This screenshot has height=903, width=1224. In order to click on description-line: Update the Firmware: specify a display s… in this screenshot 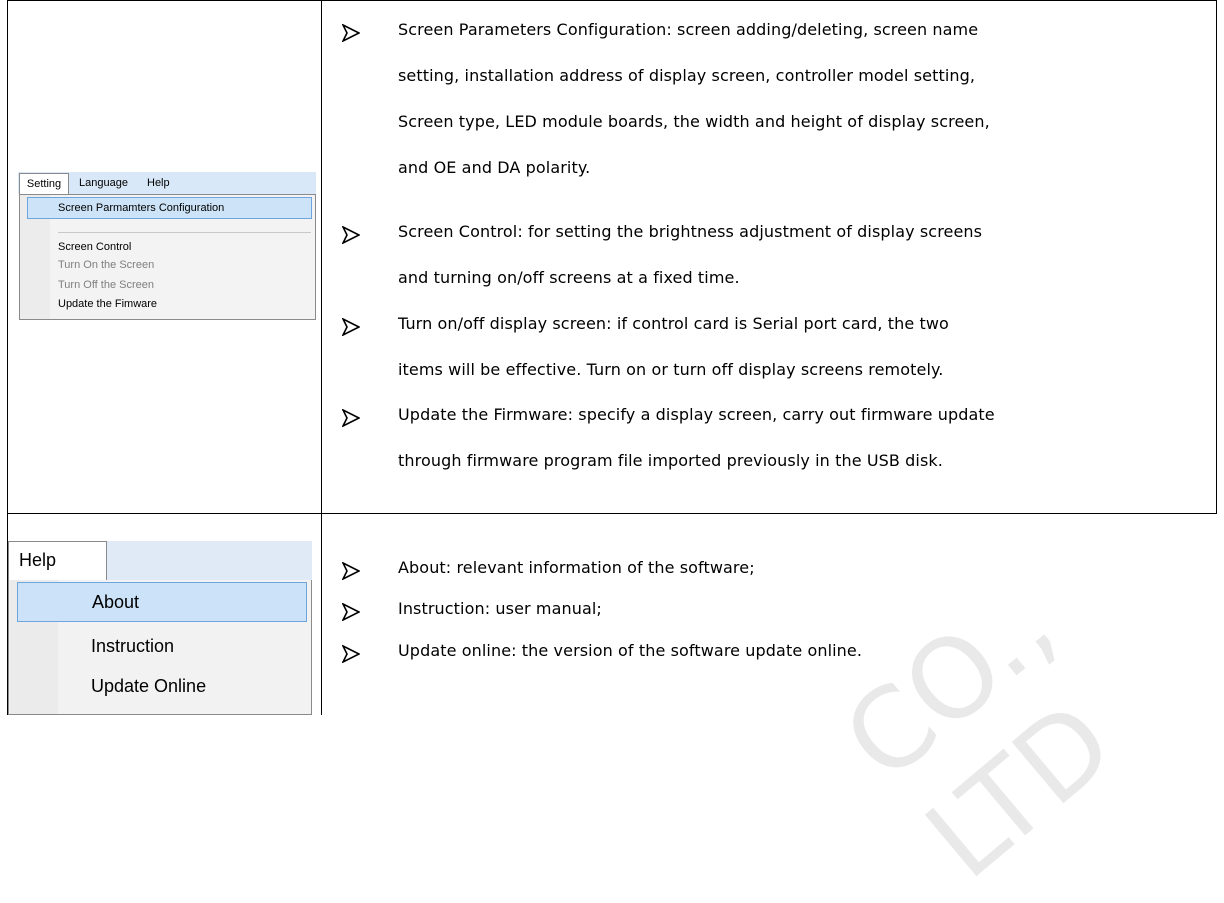, I will do `click(696, 414)`.